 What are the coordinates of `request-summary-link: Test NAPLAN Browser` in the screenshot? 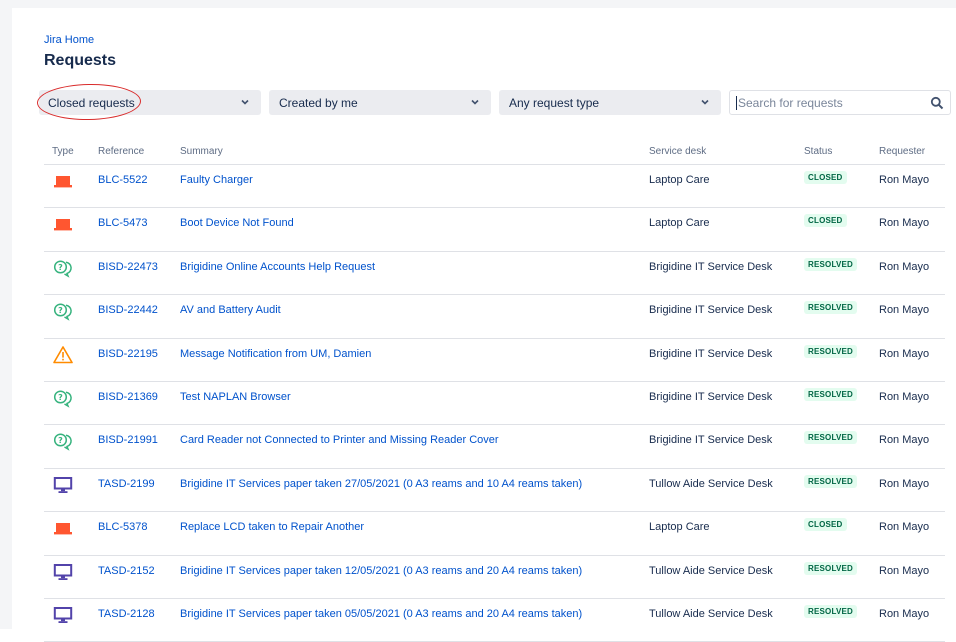 It's located at (235, 397).